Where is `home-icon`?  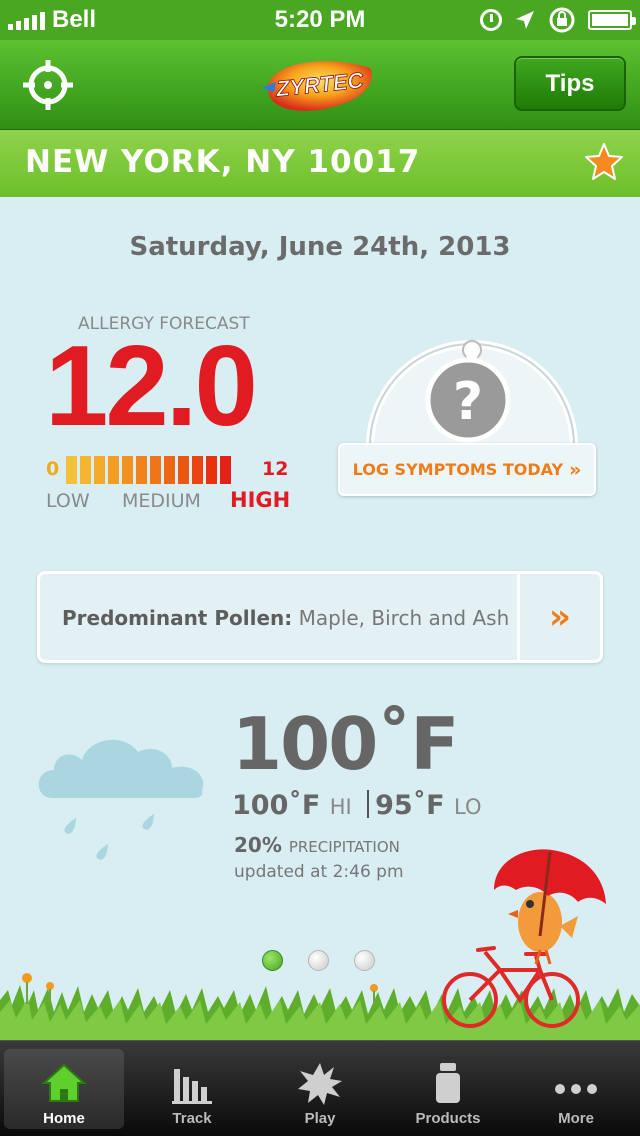 home-icon is located at coordinates (64, 1082).